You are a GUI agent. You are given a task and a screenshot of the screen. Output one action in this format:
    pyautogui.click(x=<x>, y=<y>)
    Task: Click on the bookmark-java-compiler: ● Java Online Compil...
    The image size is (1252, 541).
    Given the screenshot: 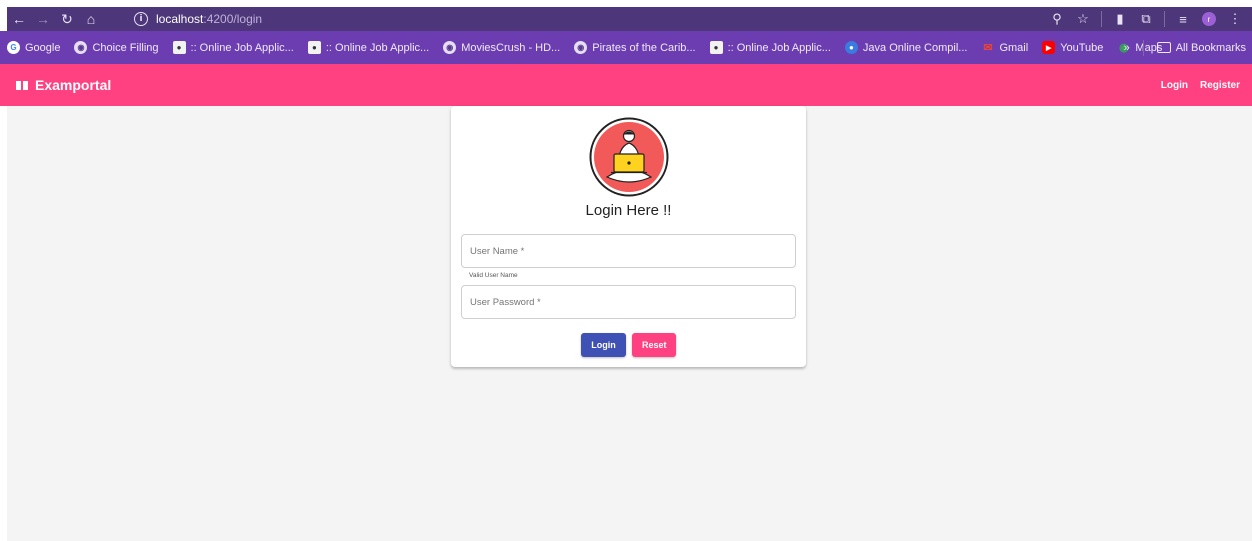 What is the action you would take?
    pyautogui.click(x=906, y=47)
    